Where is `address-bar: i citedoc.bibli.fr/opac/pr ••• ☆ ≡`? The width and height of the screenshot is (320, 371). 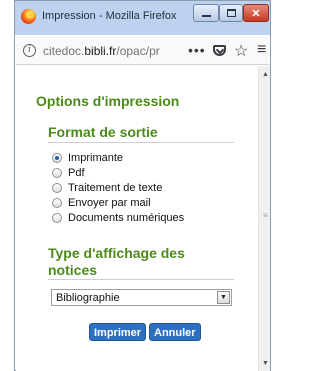
address-bar: i citedoc.bibli.fr/opac/pr ••• ☆ ≡ is located at coordinates (142, 51).